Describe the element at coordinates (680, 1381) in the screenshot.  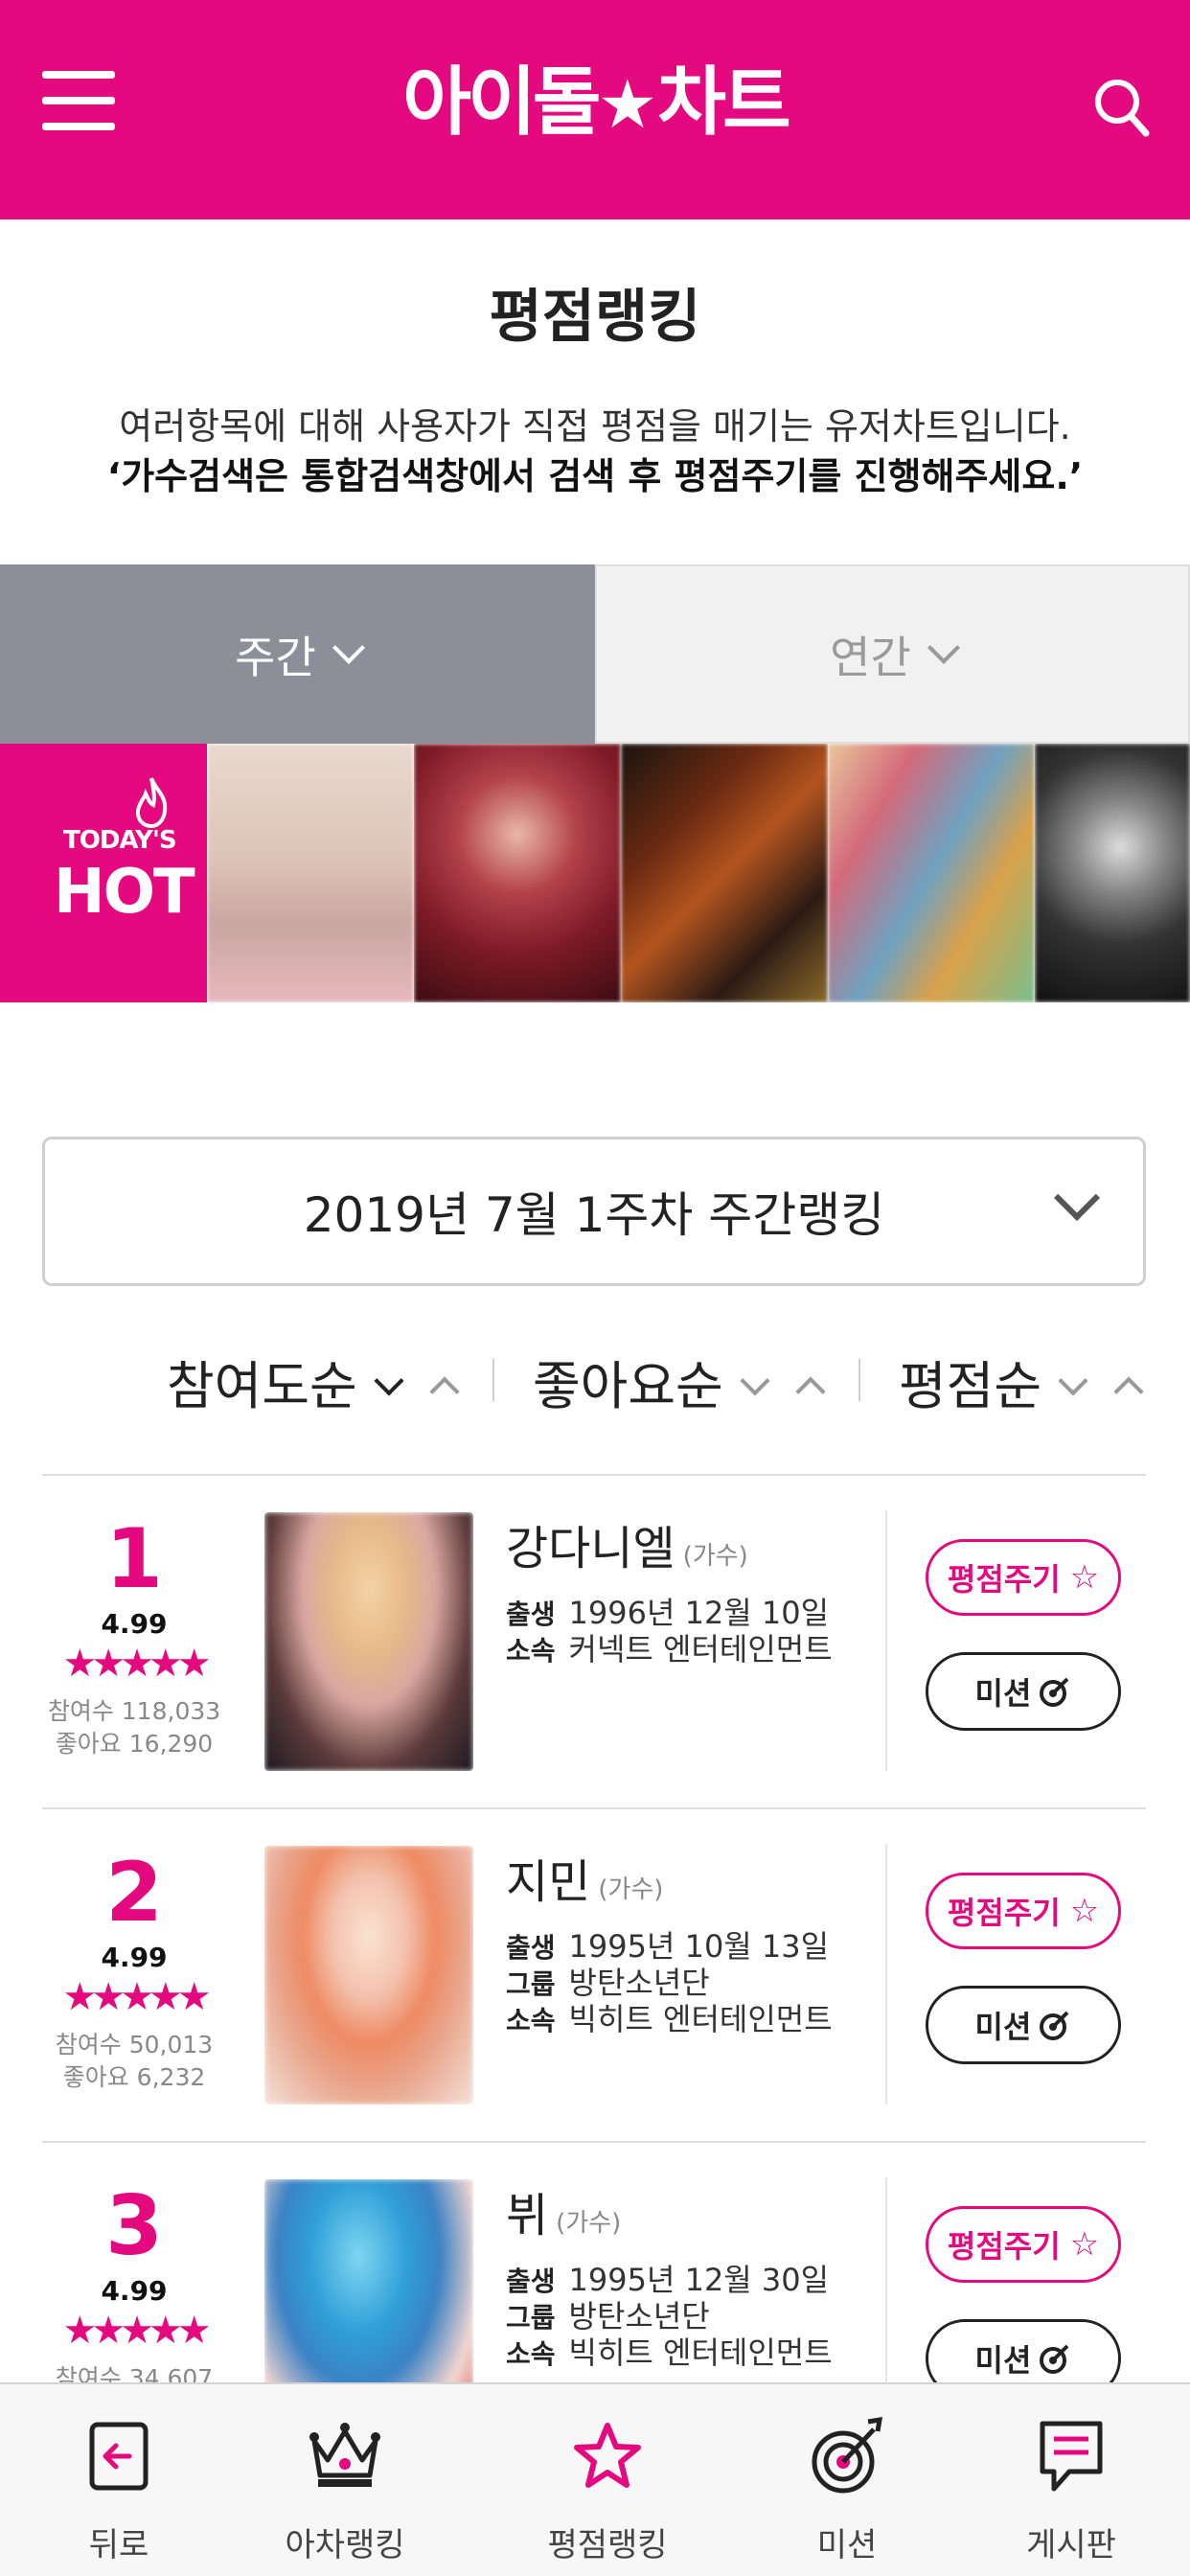
I see `sort-by-likes: 좋아요순` at that location.